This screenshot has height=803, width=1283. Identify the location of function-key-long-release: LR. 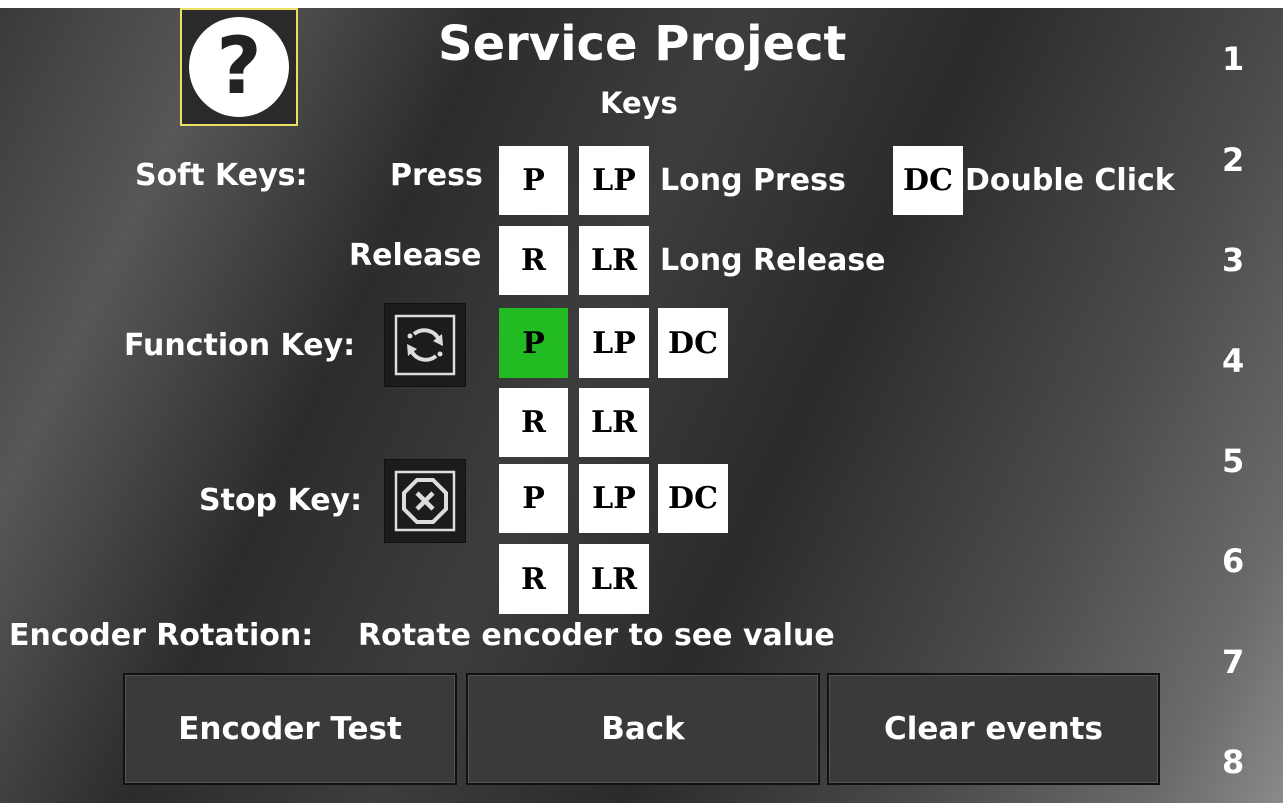
(614, 422).